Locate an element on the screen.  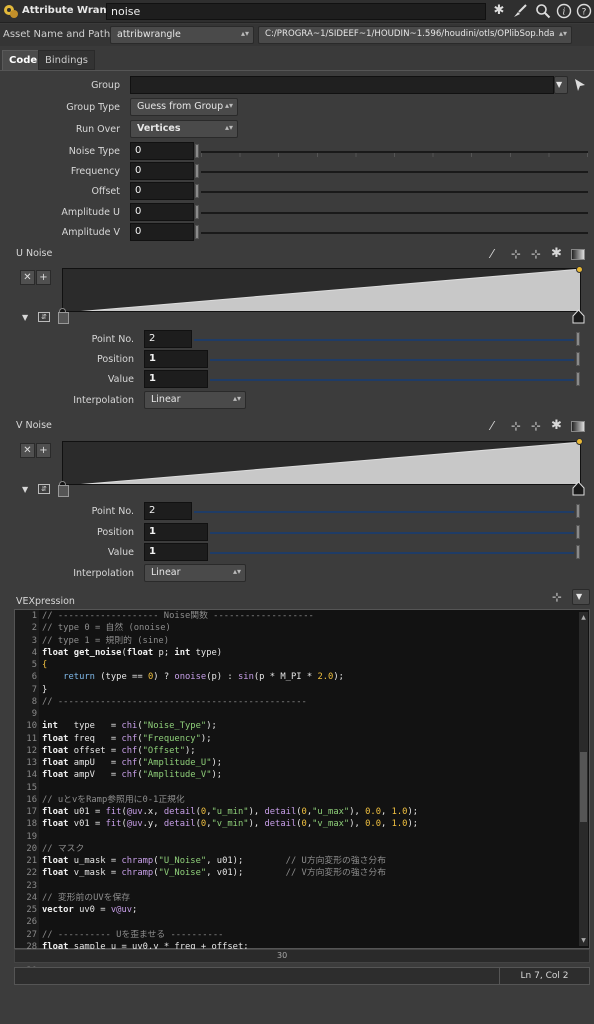
amplitude-u-field: 0 is located at coordinates (162, 212).